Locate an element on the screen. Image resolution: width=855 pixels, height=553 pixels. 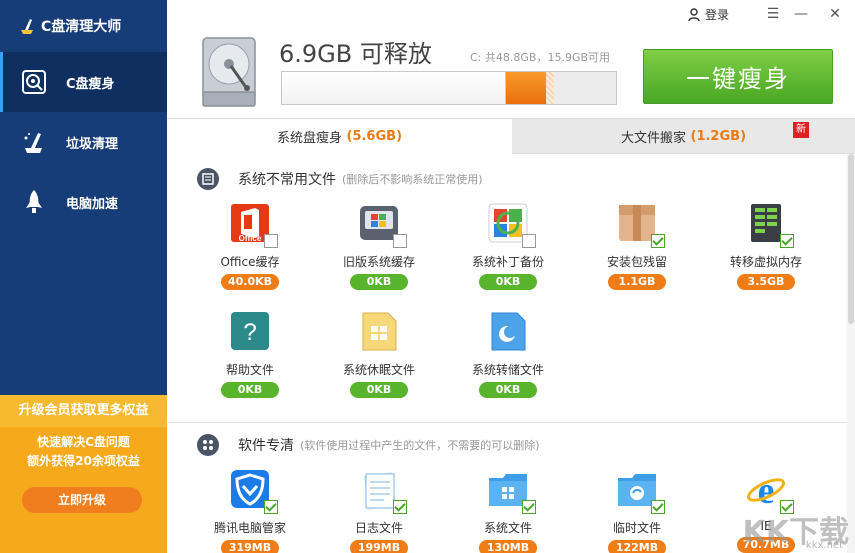
login-link: 登录 is located at coordinates (708, 14).